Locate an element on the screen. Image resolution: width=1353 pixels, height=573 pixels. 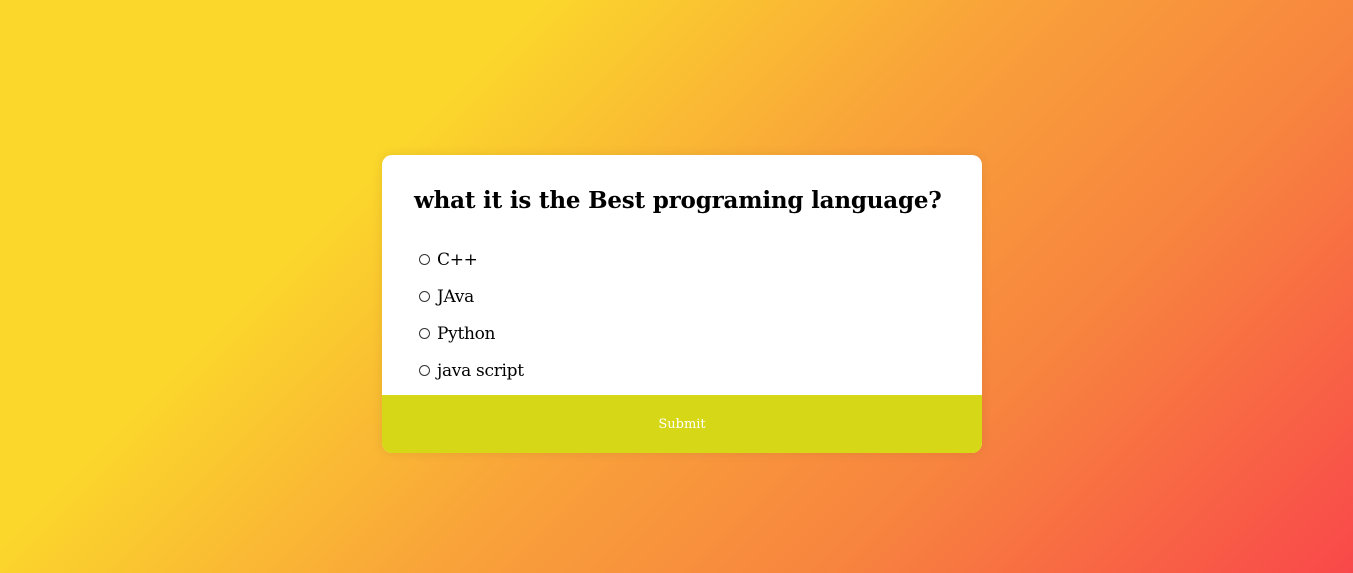
question-title: what it is the Best programing language? is located at coordinates (678, 200).